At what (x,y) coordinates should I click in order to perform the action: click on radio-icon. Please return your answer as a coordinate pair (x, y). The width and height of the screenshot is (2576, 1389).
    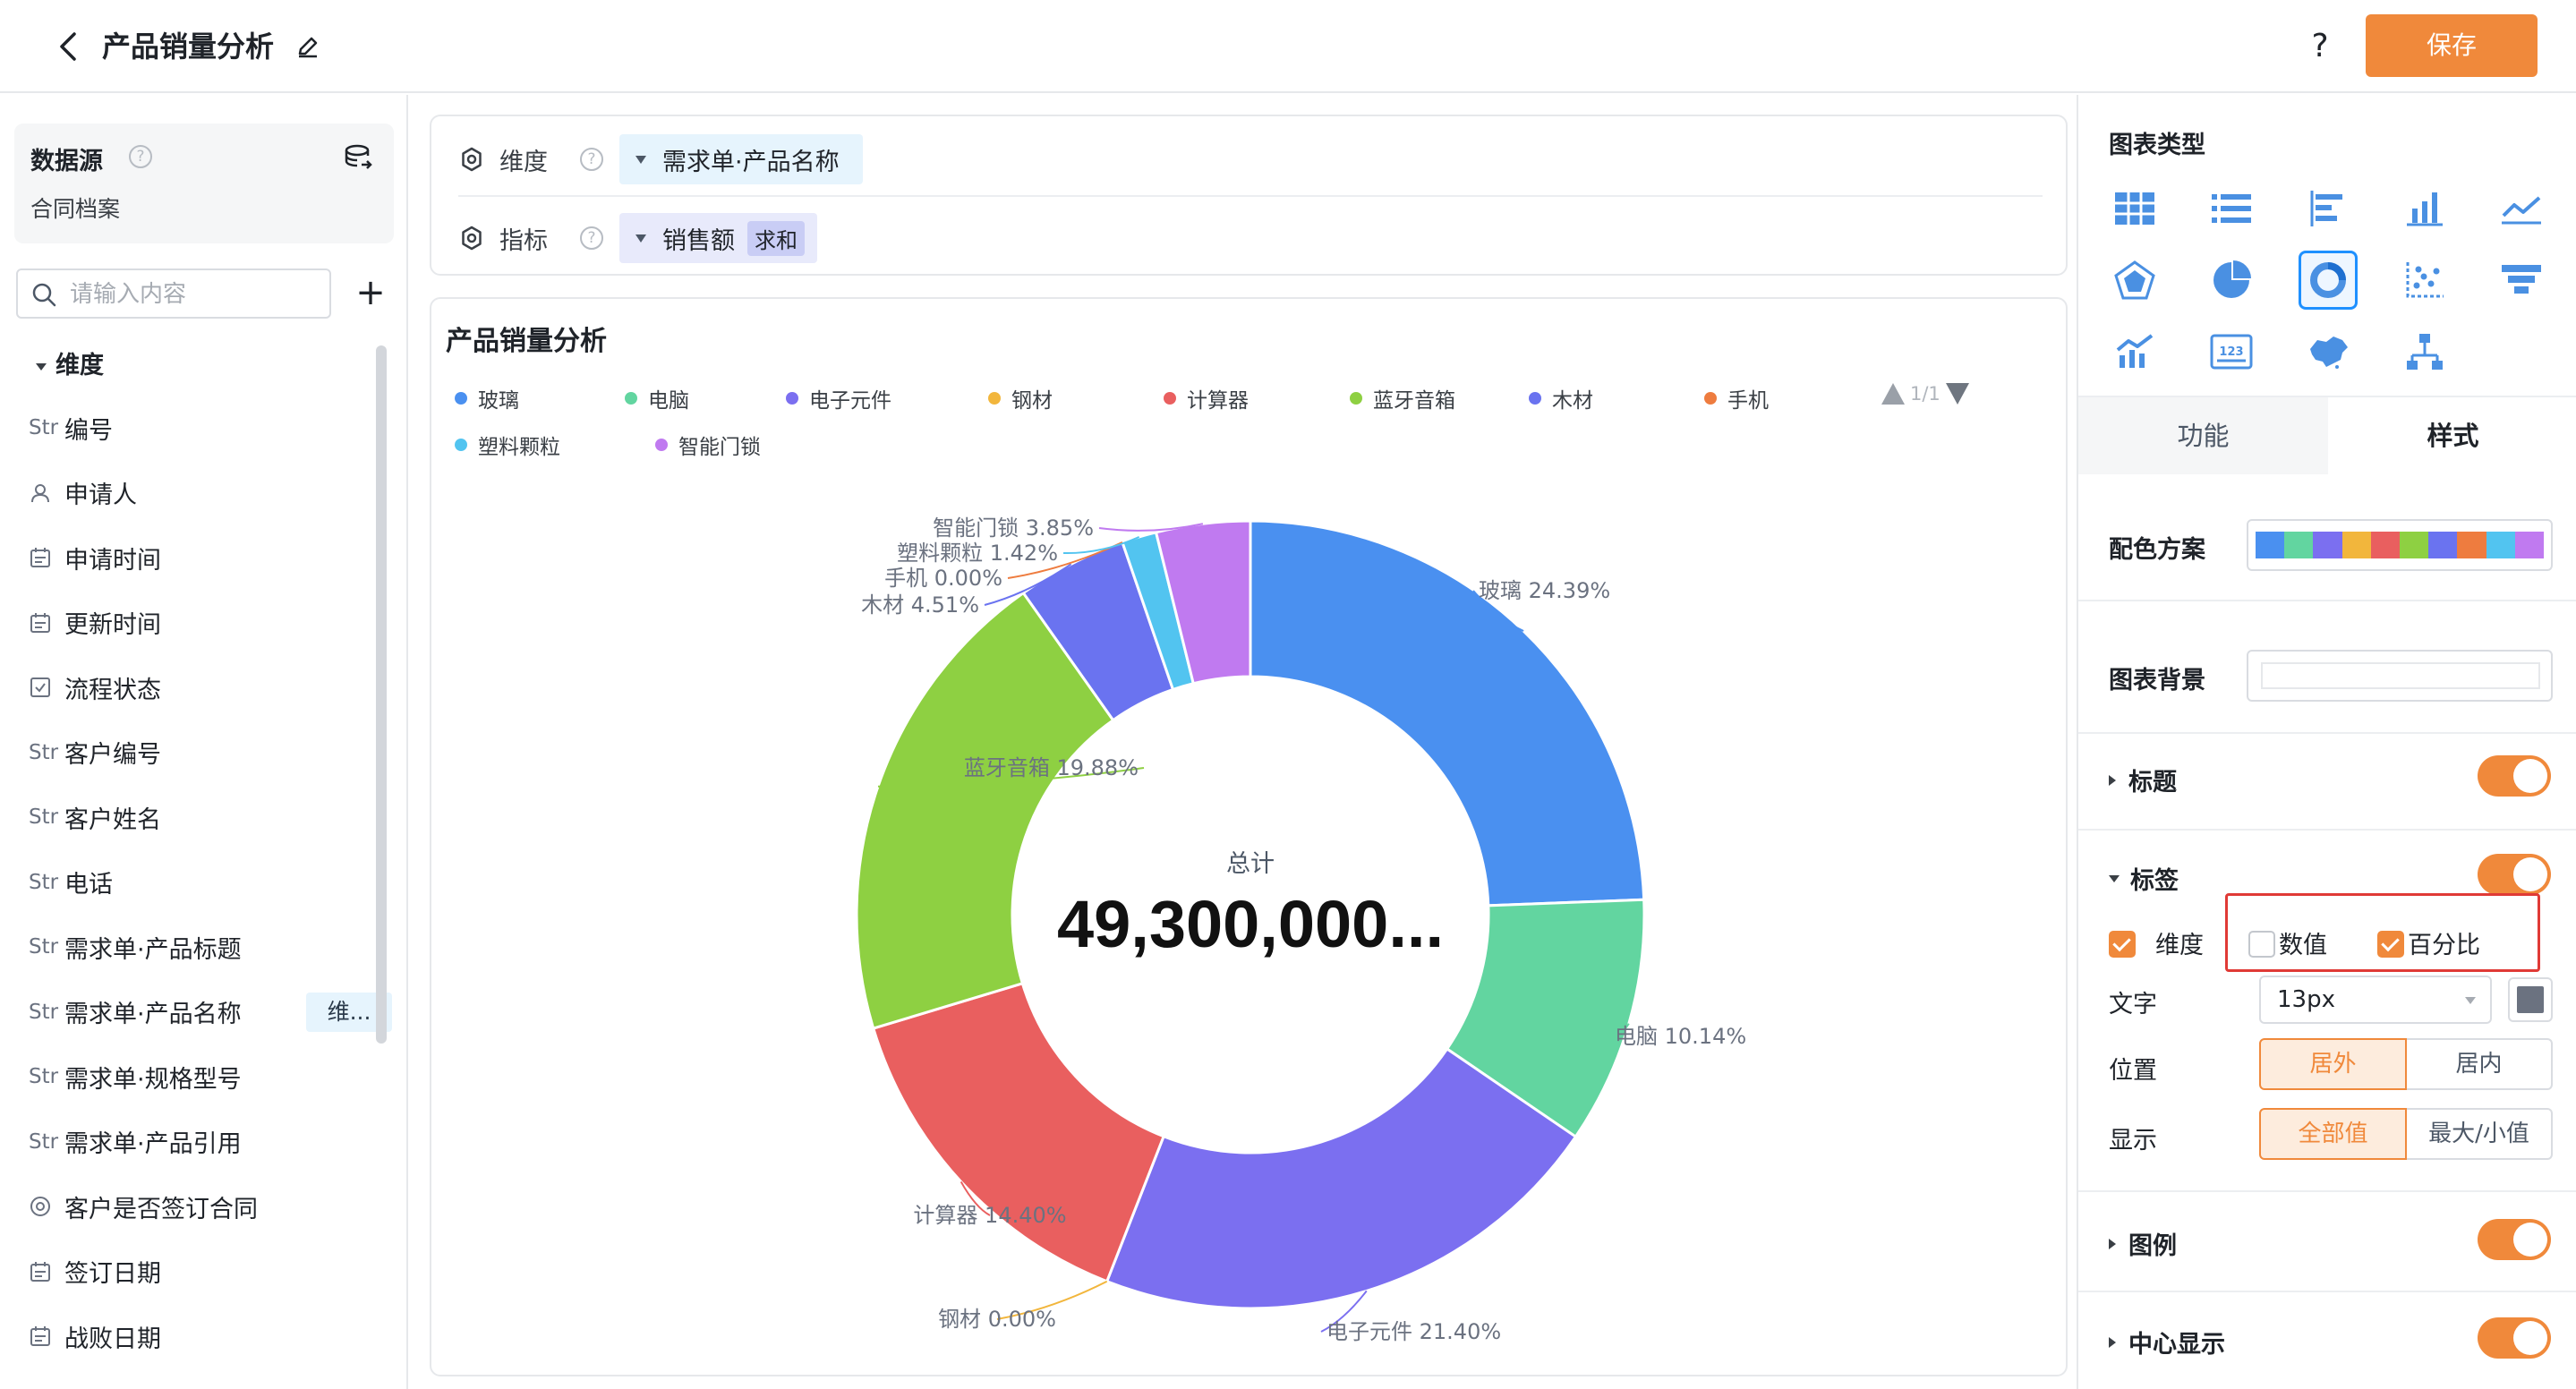
    Looking at the image, I should click on (46, 1206).